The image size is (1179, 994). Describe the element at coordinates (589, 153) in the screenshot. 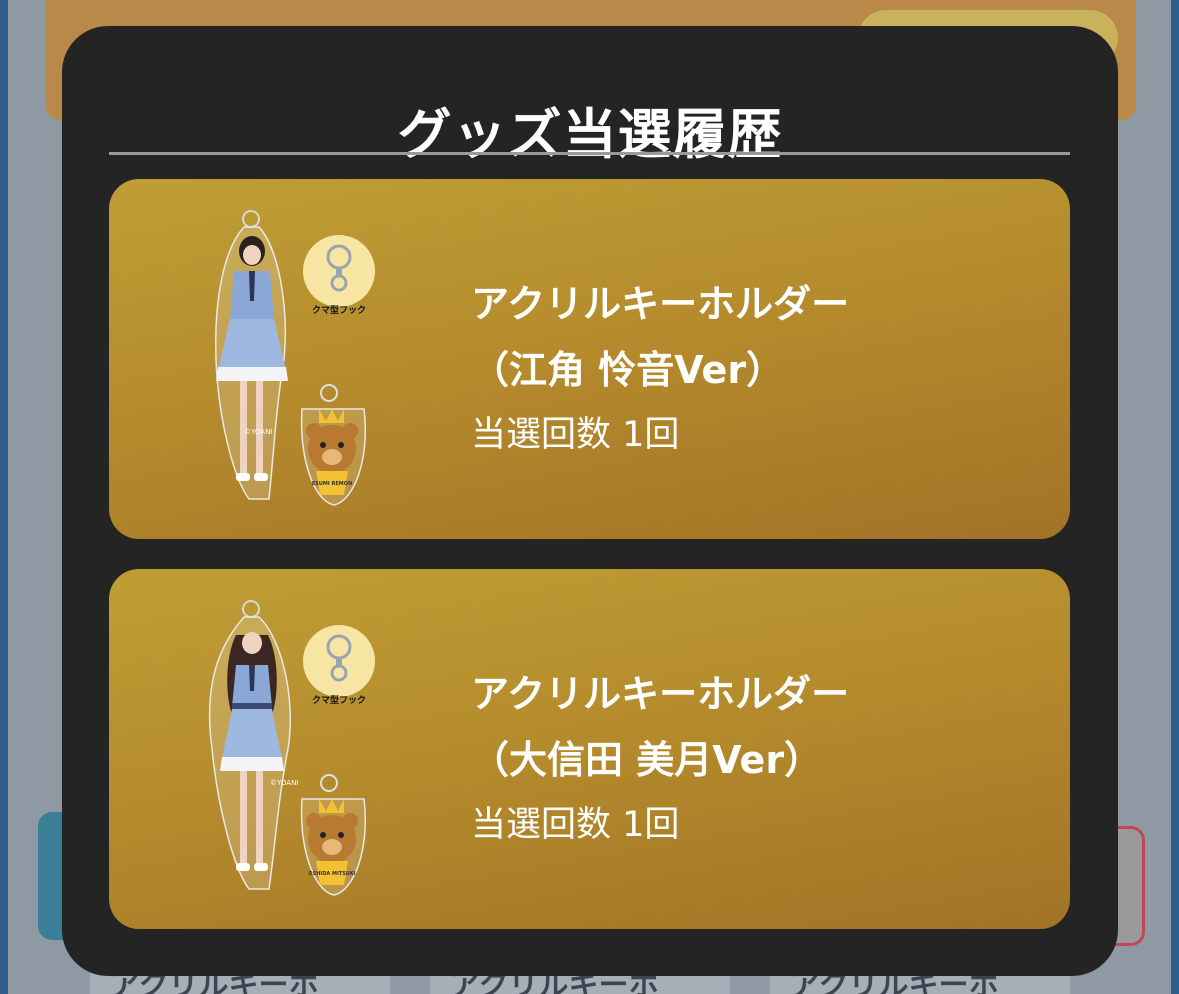

I see `title-divider` at that location.